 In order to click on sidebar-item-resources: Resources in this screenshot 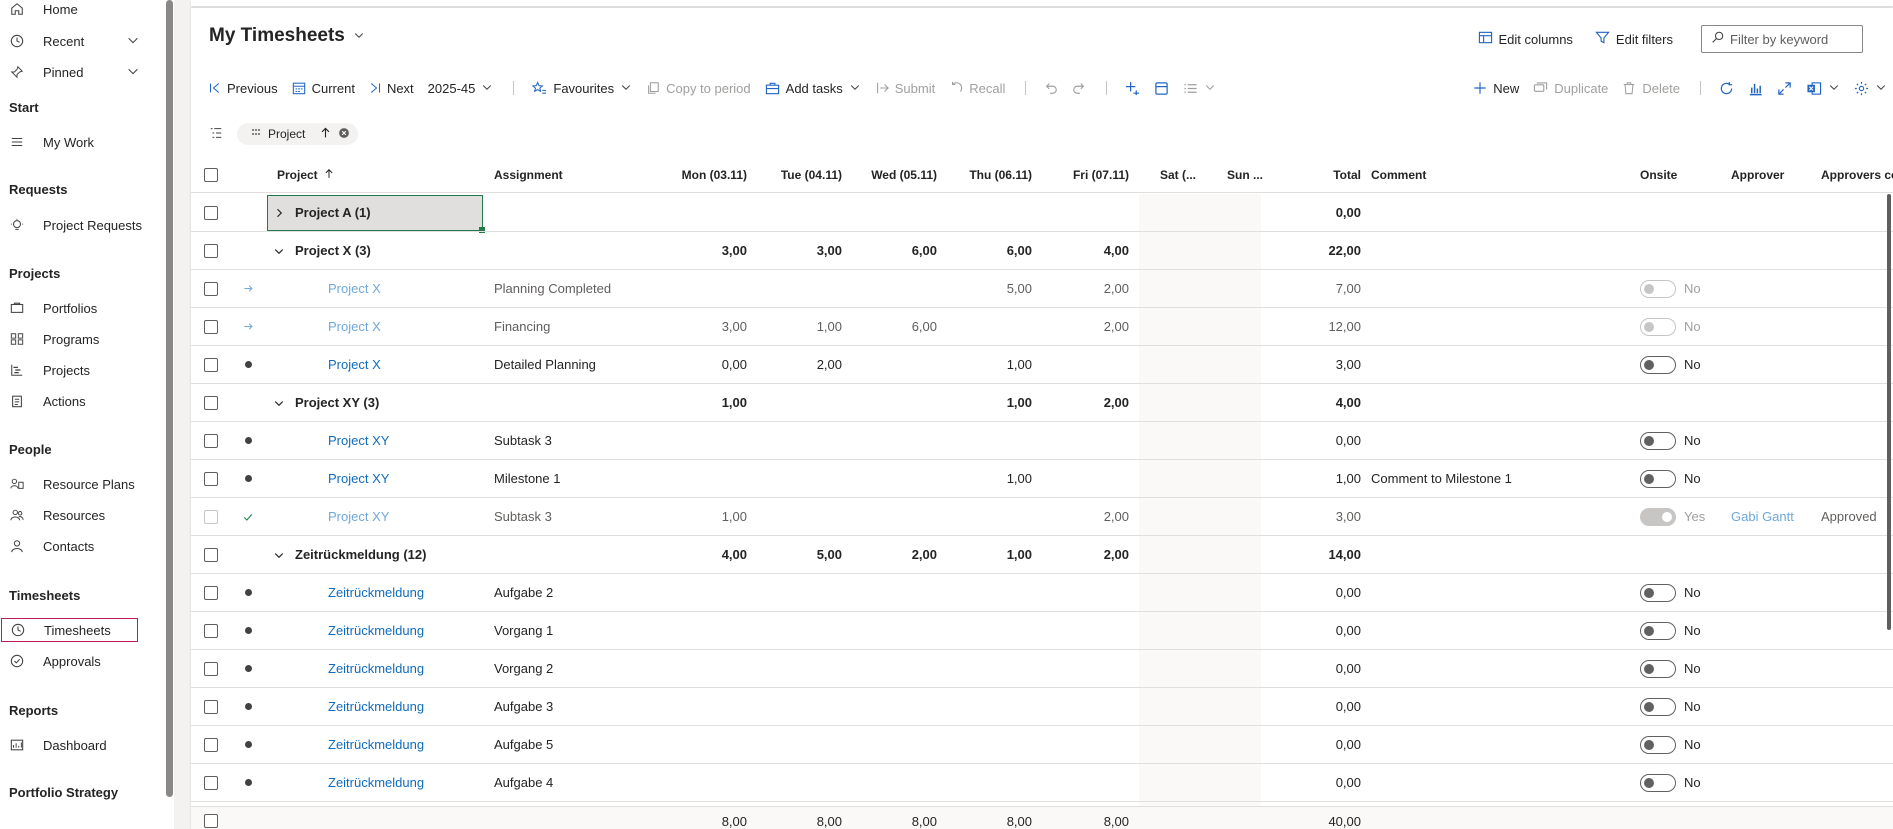, I will do `click(79, 515)`.